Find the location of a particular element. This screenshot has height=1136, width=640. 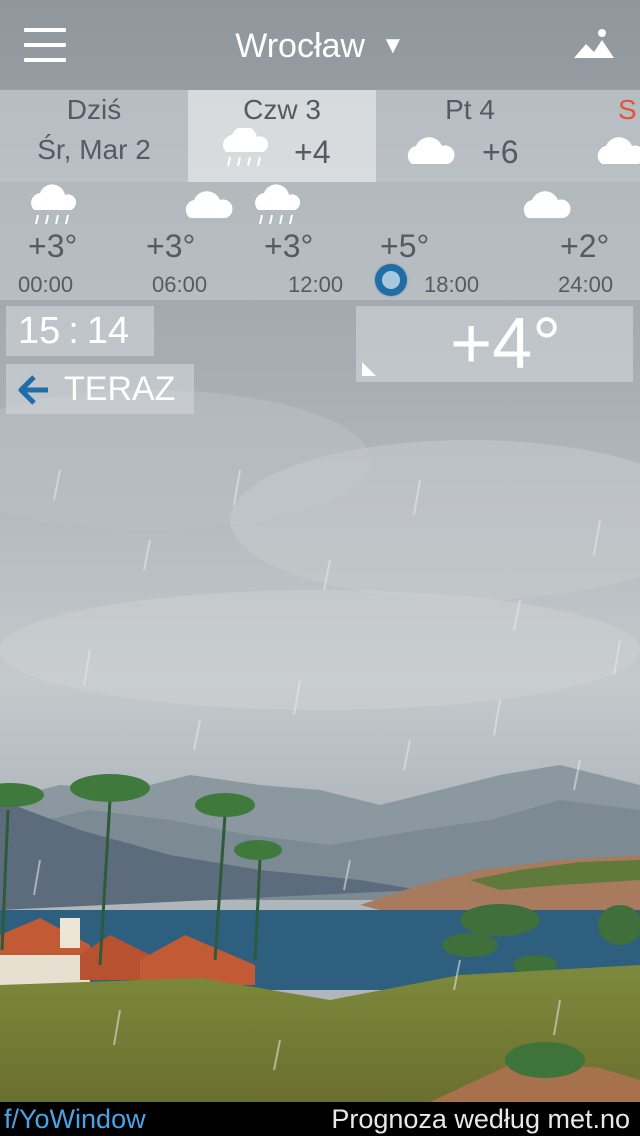

now-label: TERAZ is located at coordinates (120, 389).